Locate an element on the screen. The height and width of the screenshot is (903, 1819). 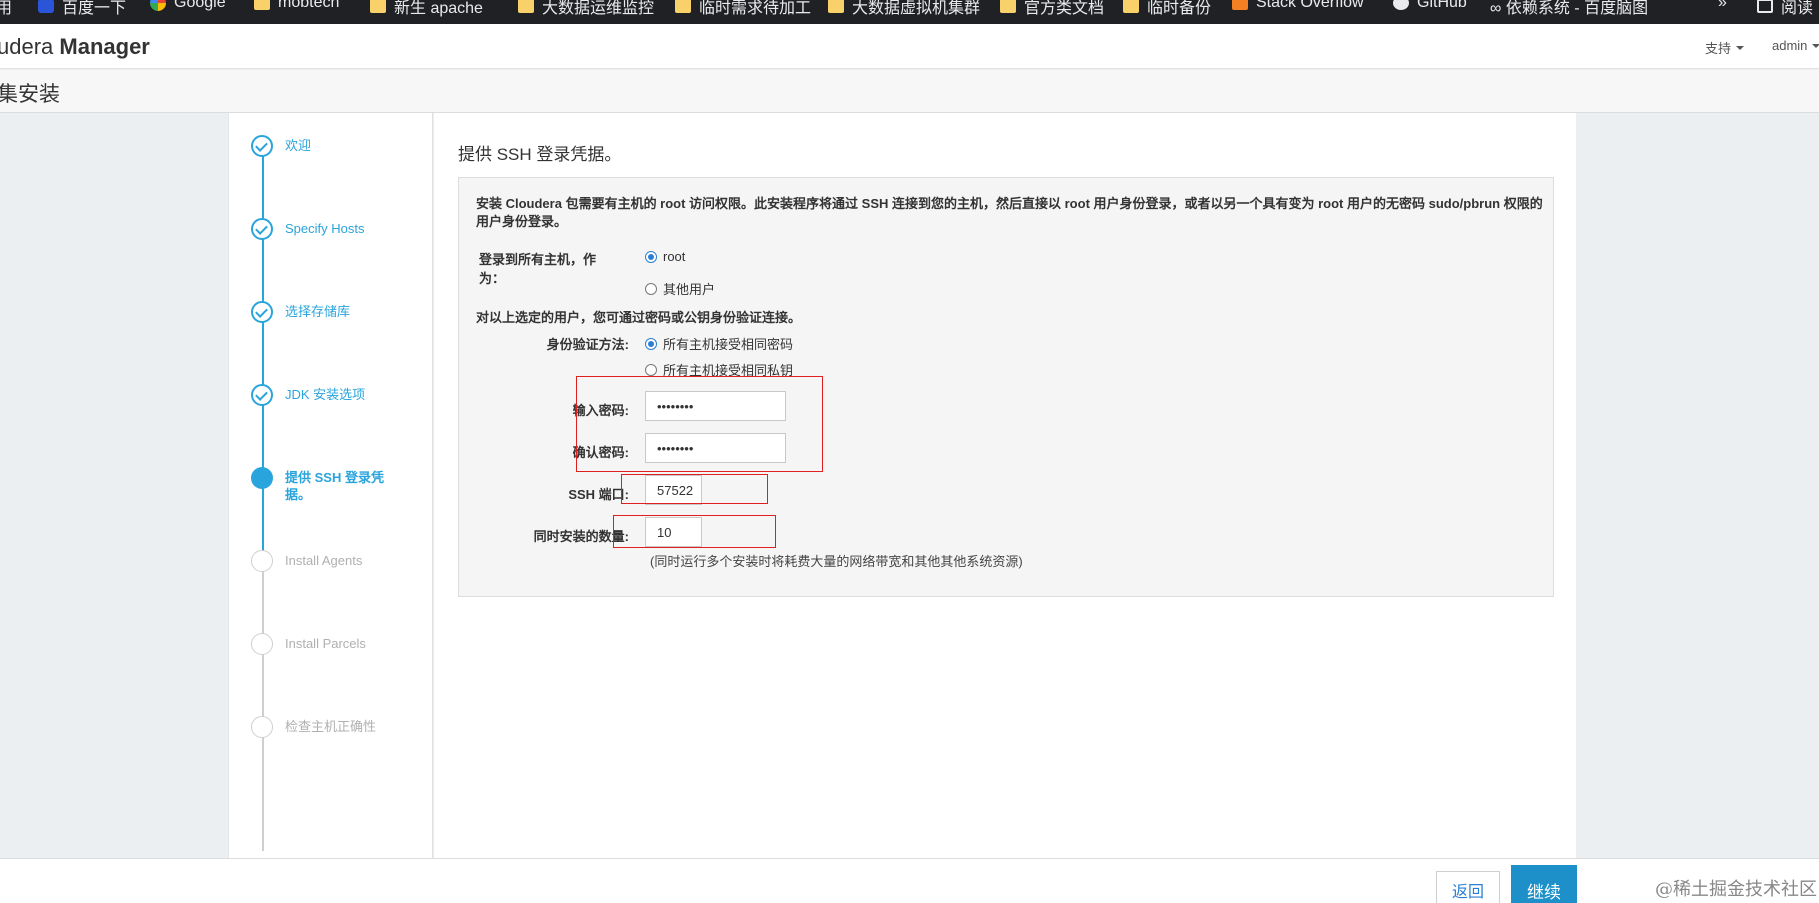
bookmark-item: 大数据虚拟机集群 is located at coordinates (904, 9).